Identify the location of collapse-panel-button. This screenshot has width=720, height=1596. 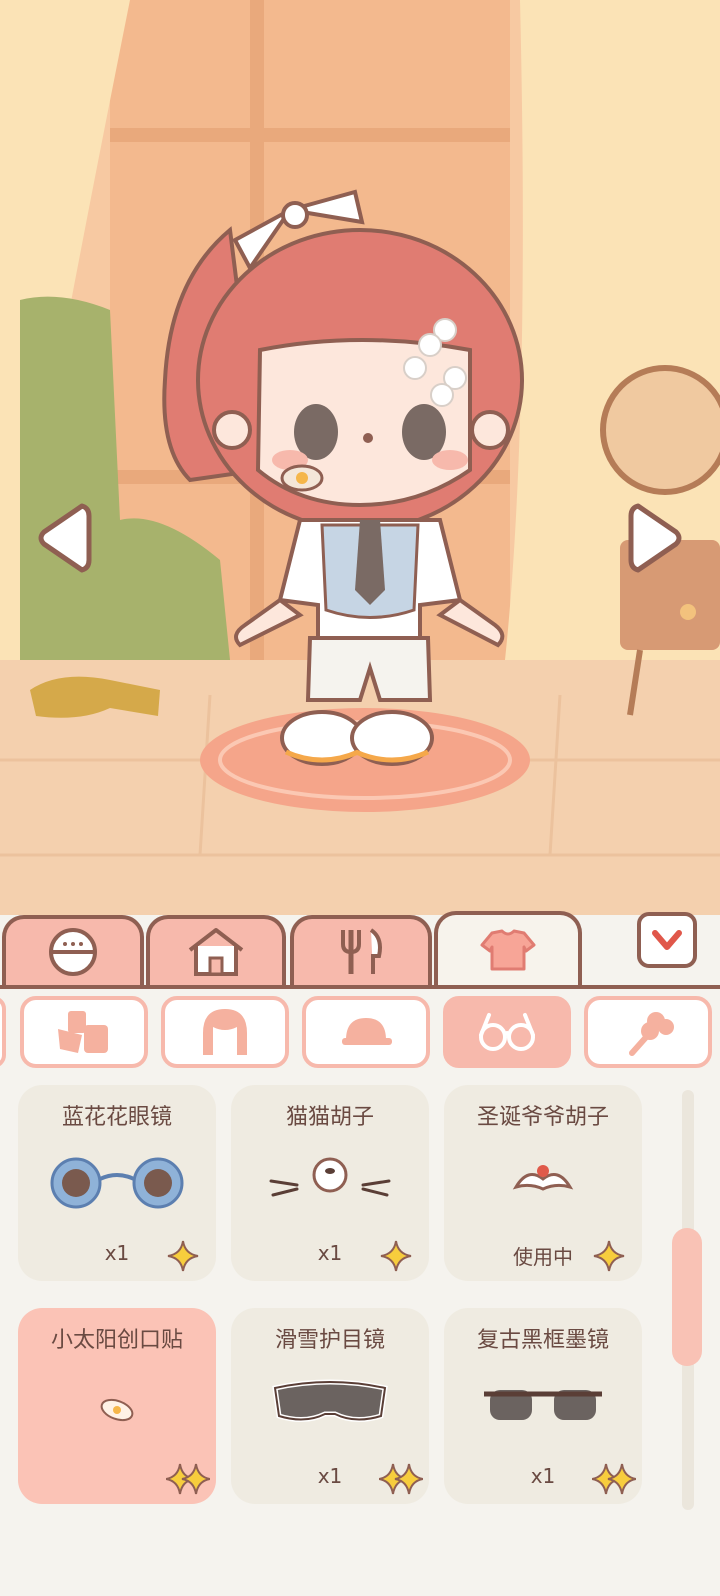
(667, 940).